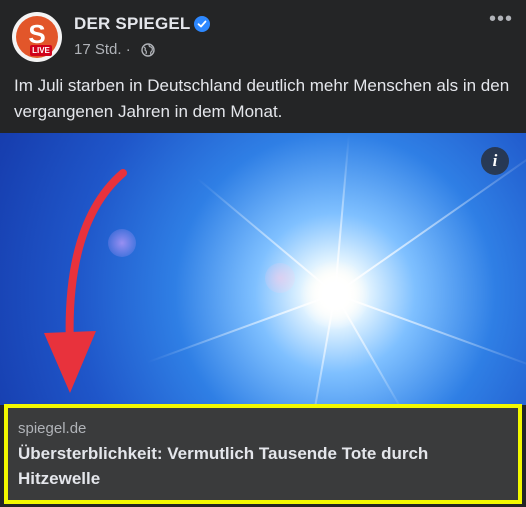  I want to click on post-timestamp: 17 Std. ·, so click(102, 49).